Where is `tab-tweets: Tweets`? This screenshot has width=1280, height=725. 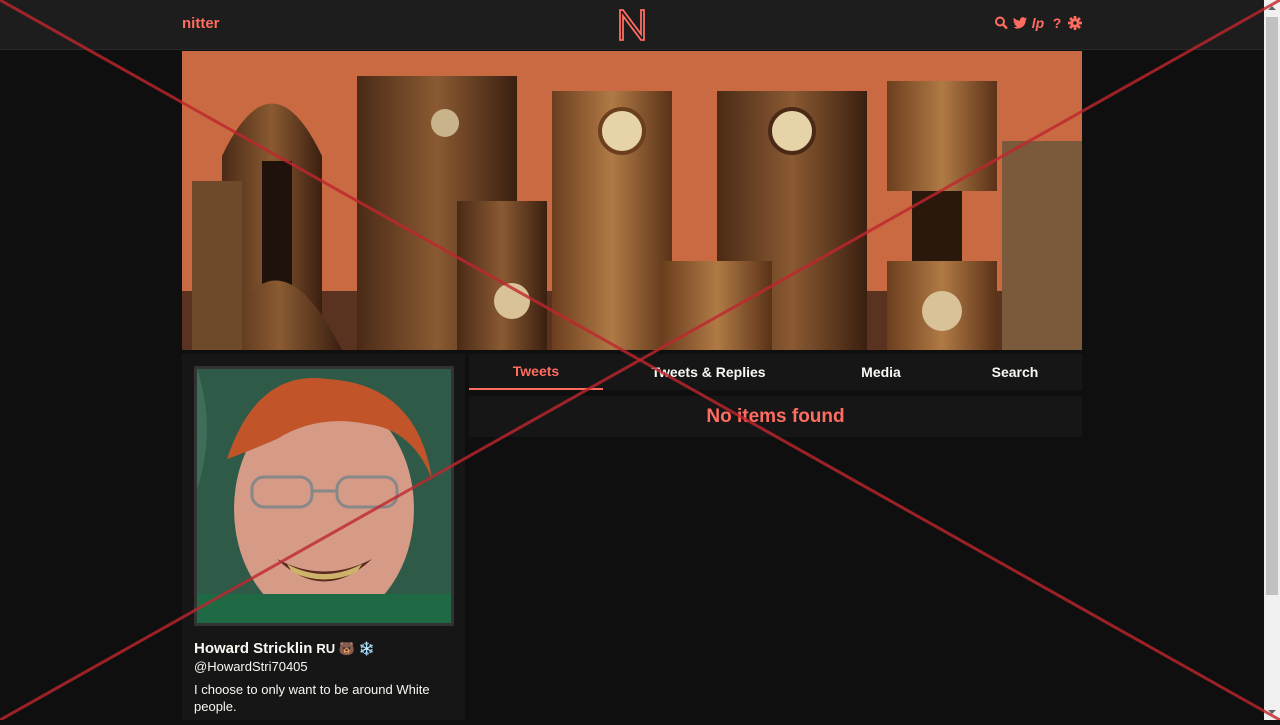 tab-tweets: Tweets is located at coordinates (536, 372).